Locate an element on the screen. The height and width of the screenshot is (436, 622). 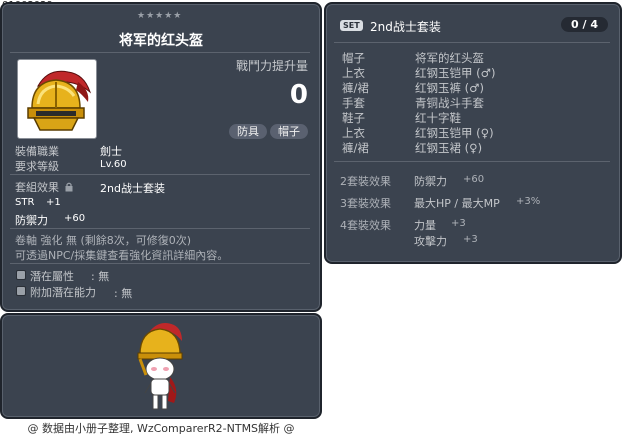
piece-name: 青铜战斗手套 is located at coordinates (449, 103).